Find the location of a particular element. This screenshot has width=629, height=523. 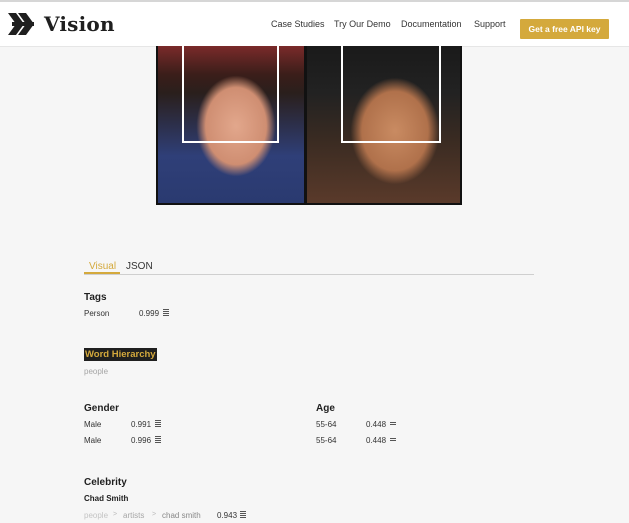

nav-link-support: Support is located at coordinates (490, 24).